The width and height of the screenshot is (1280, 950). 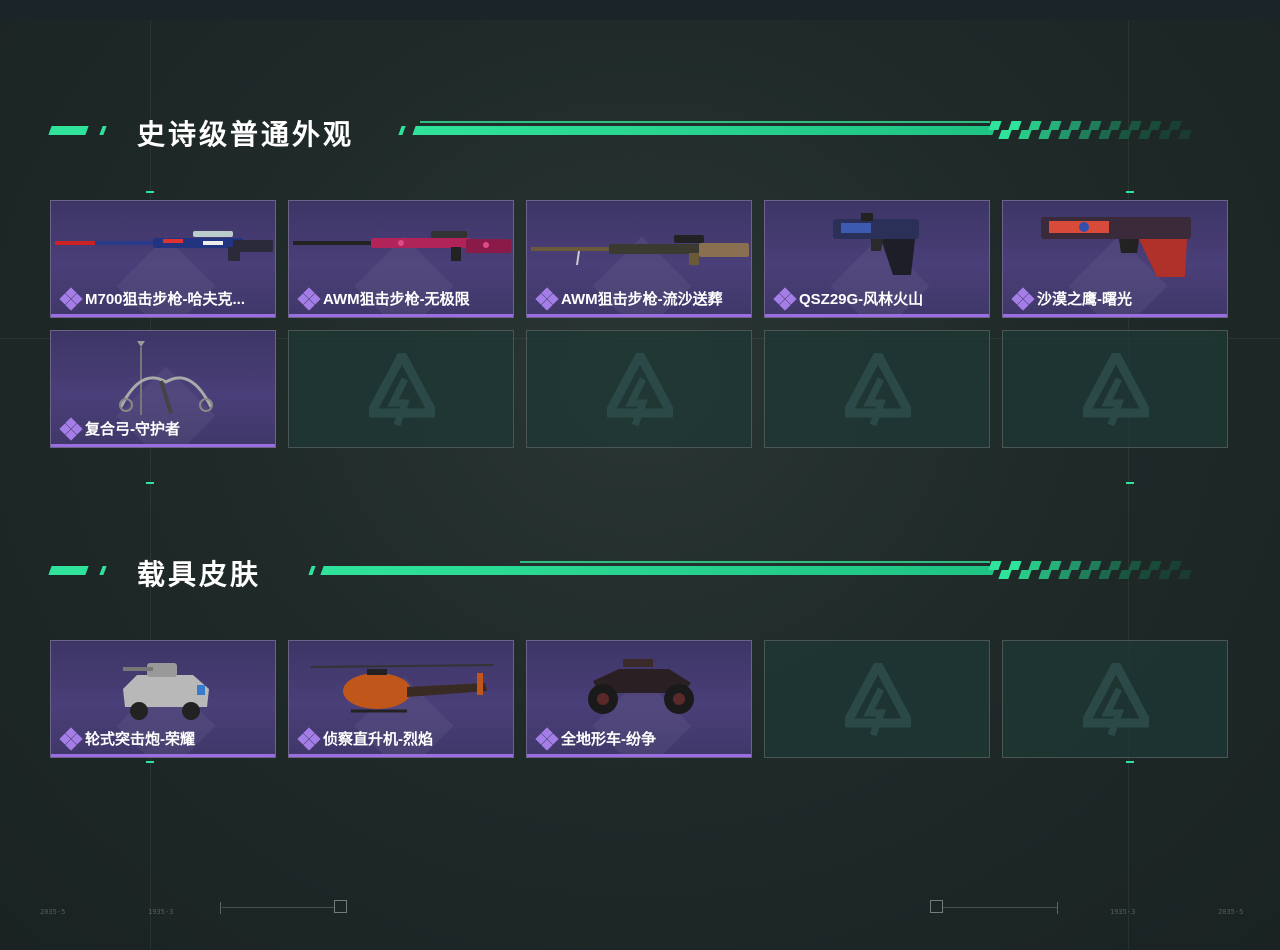 I want to click on skin-card-awm-quicksand: AWM狙击步枪-流沙送葬, so click(x=639, y=259).